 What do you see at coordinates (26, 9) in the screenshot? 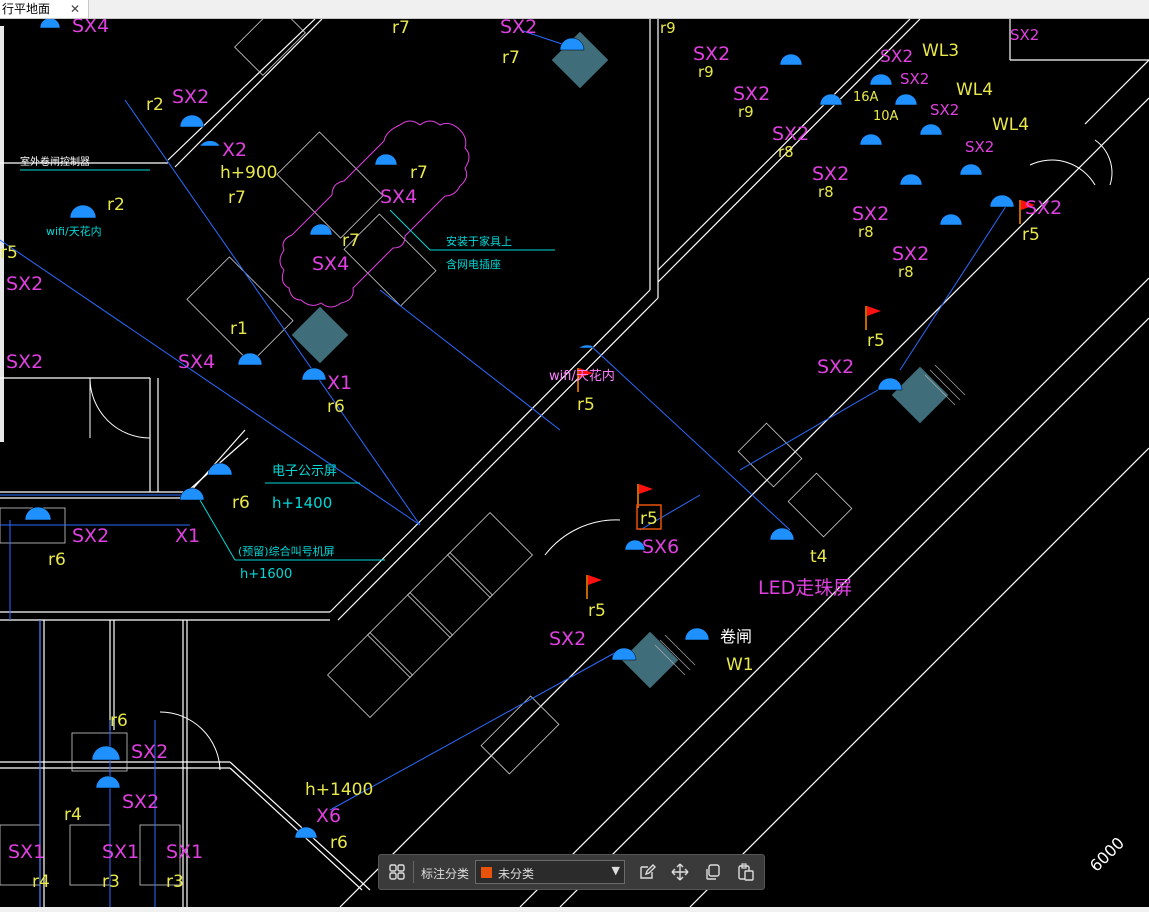
I see `document-tab-title: 行平地面` at bounding box center [26, 9].